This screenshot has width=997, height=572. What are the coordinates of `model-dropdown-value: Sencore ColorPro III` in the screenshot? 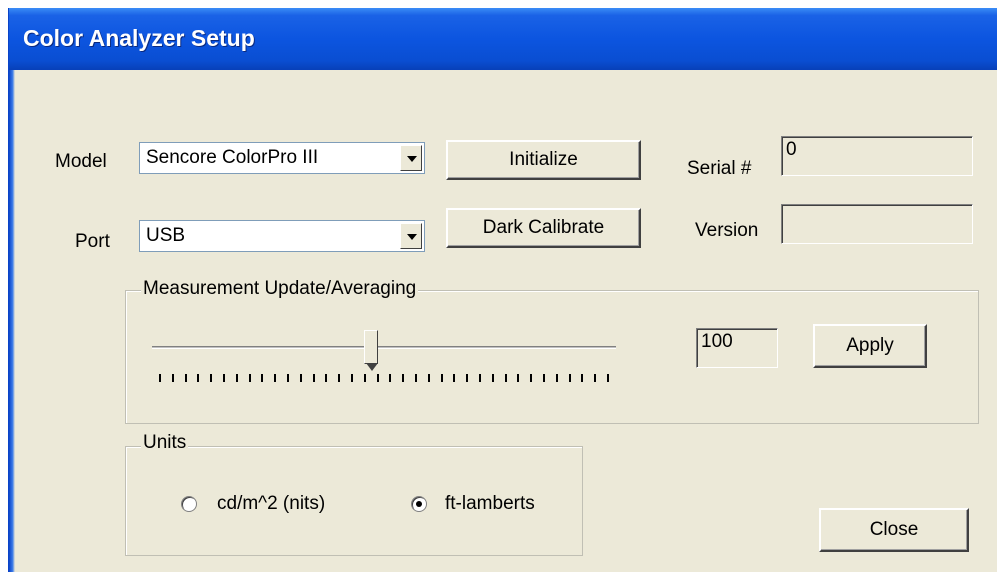 It's located at (232, 157).